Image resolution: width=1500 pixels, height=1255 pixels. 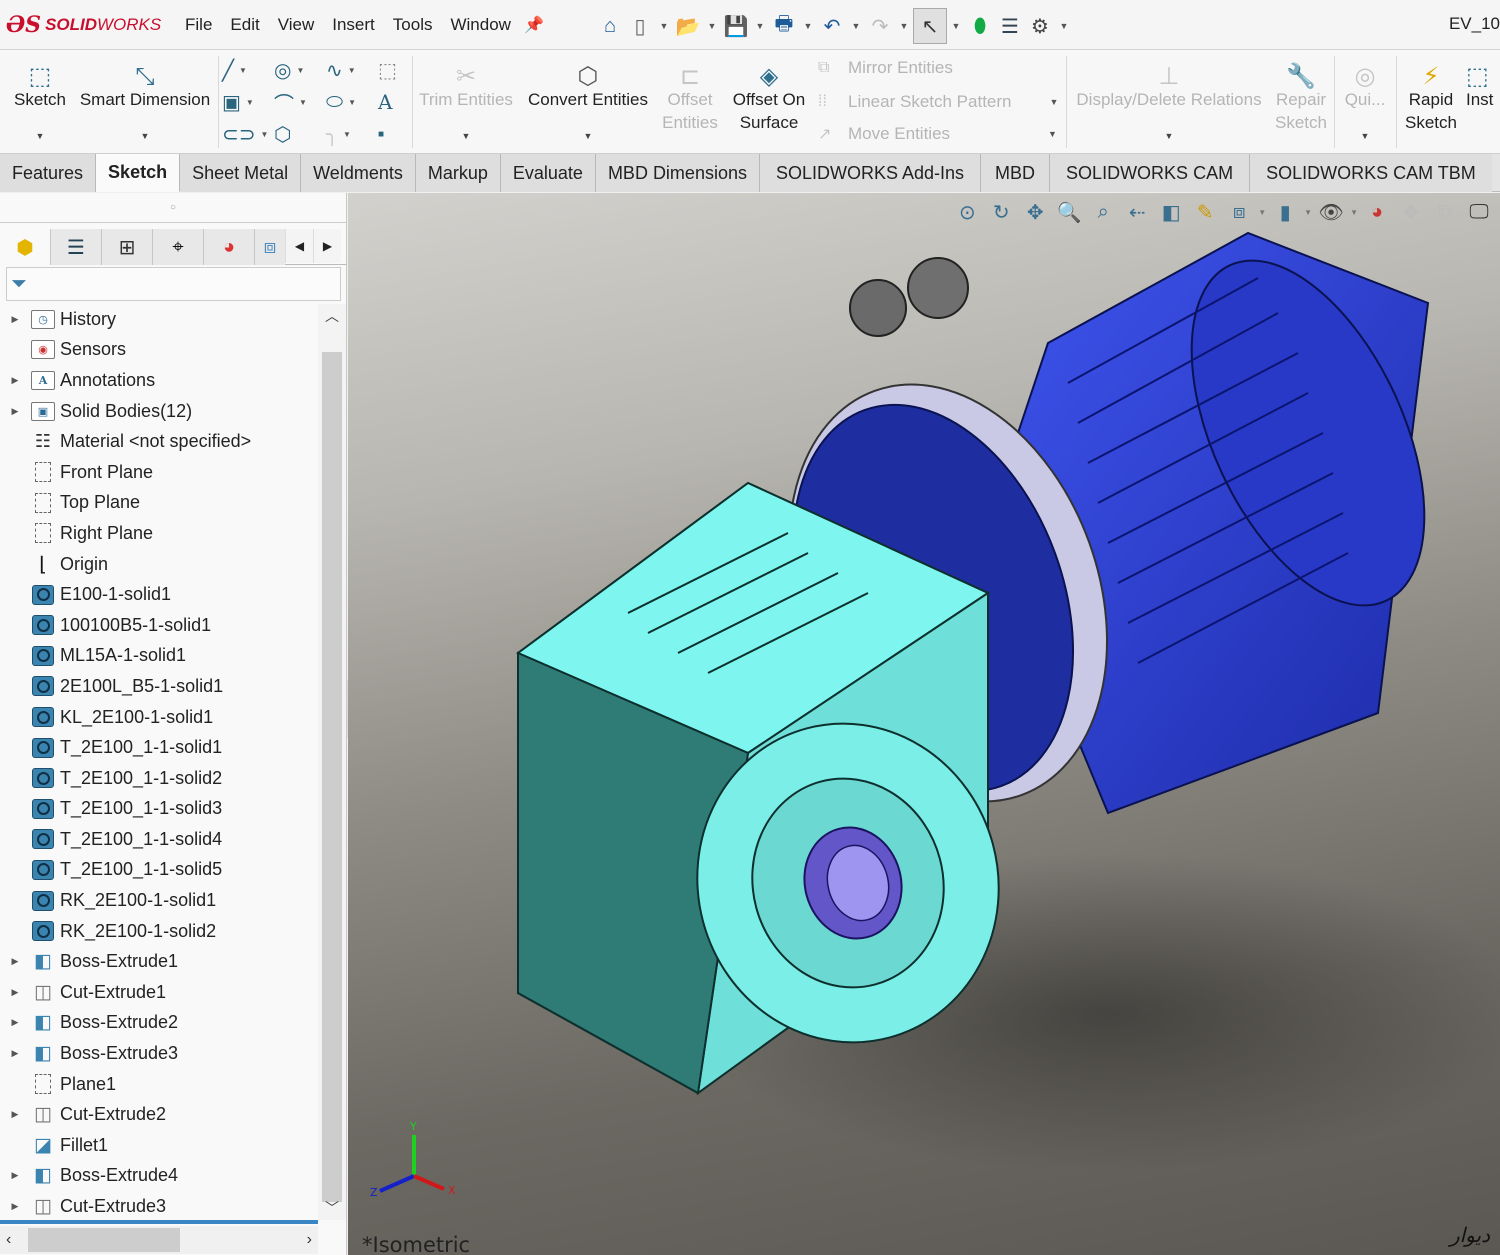 What do you see at coordinates (159, 809) in the screenshot?
I see `tree-item: T_2E100_1-1-solid3` at bounding box center [159, 809].